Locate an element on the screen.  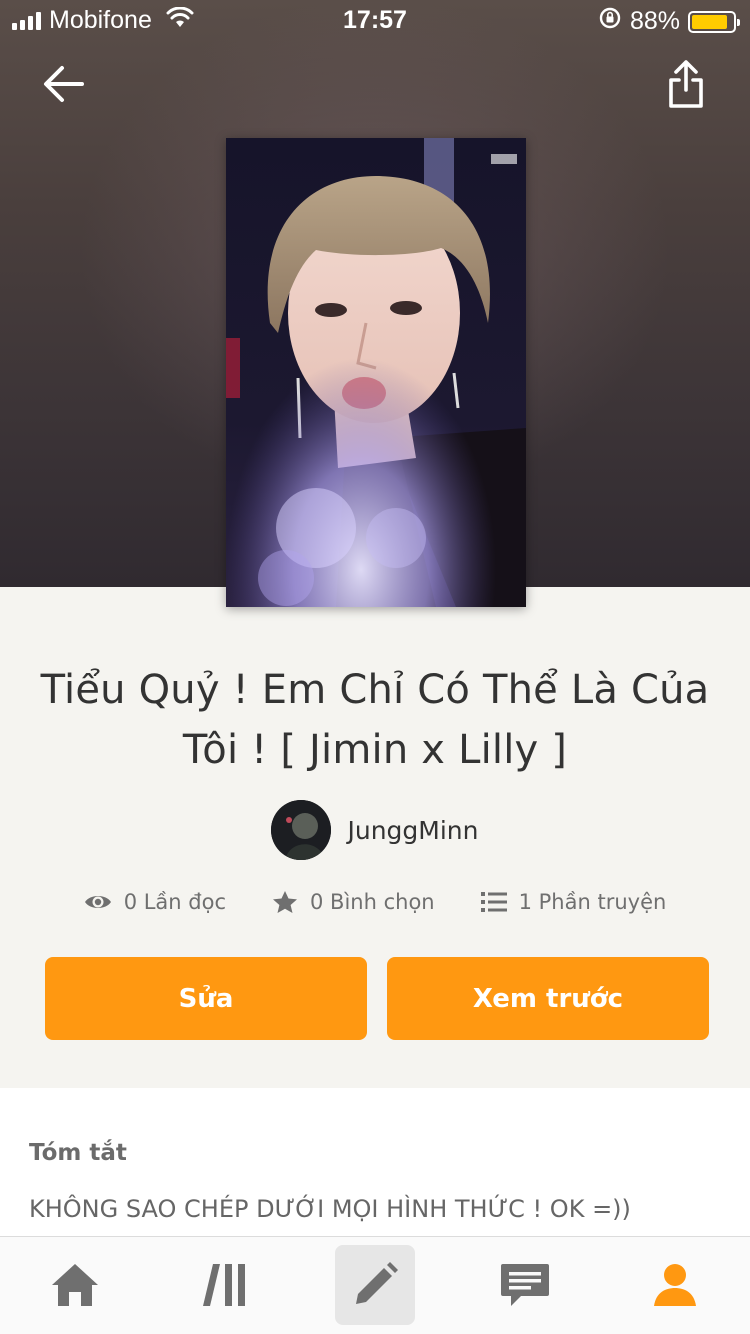
preview-button: Xem trước is located at coordinates (548, 998).